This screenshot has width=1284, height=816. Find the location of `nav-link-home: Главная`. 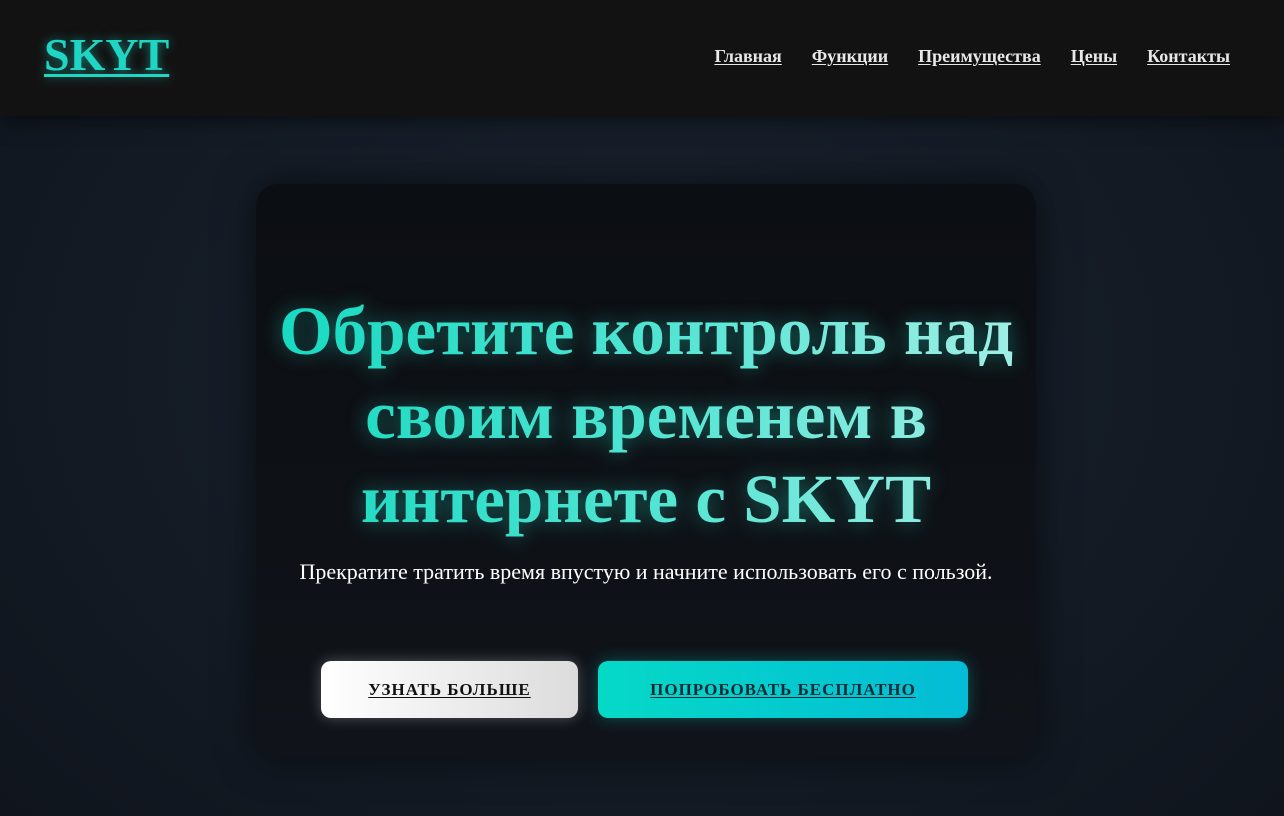

nav-link-home: Главная is located at coordinates (747, 56).